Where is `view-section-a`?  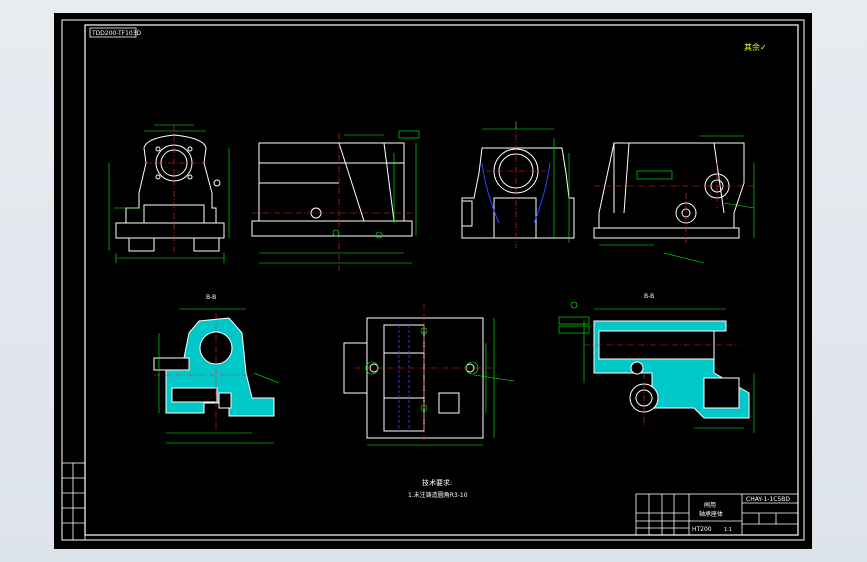 view-section-a is located at coordinates (669, 190).